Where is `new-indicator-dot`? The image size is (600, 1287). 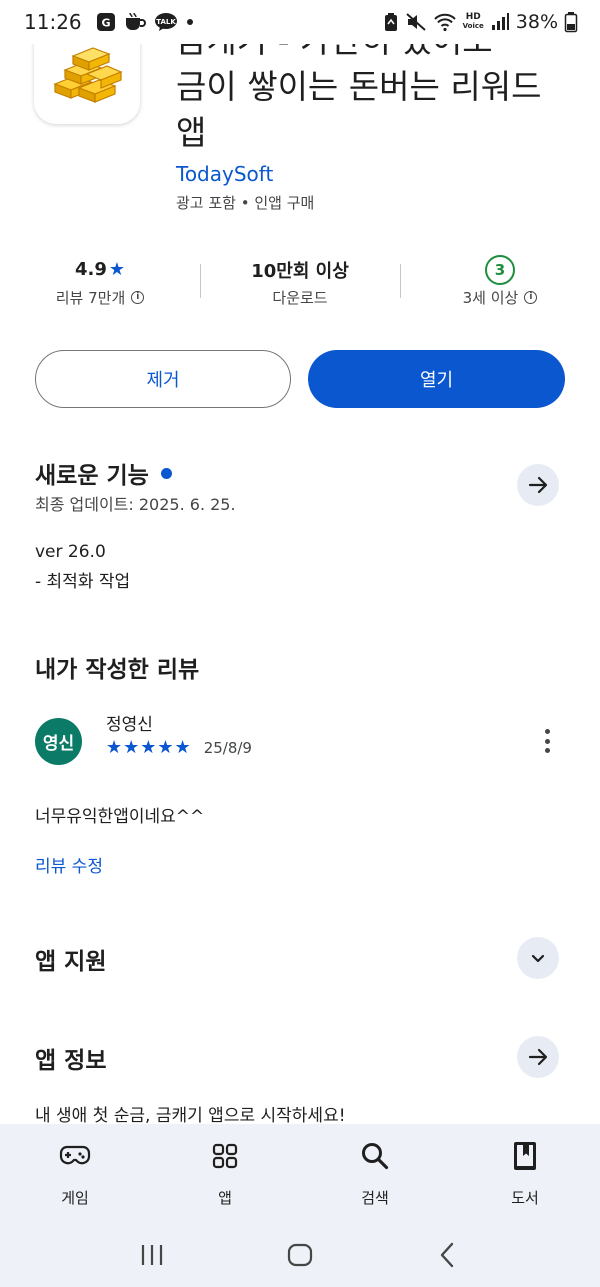
new-indicator-dot is located at coordinates (166, 473).